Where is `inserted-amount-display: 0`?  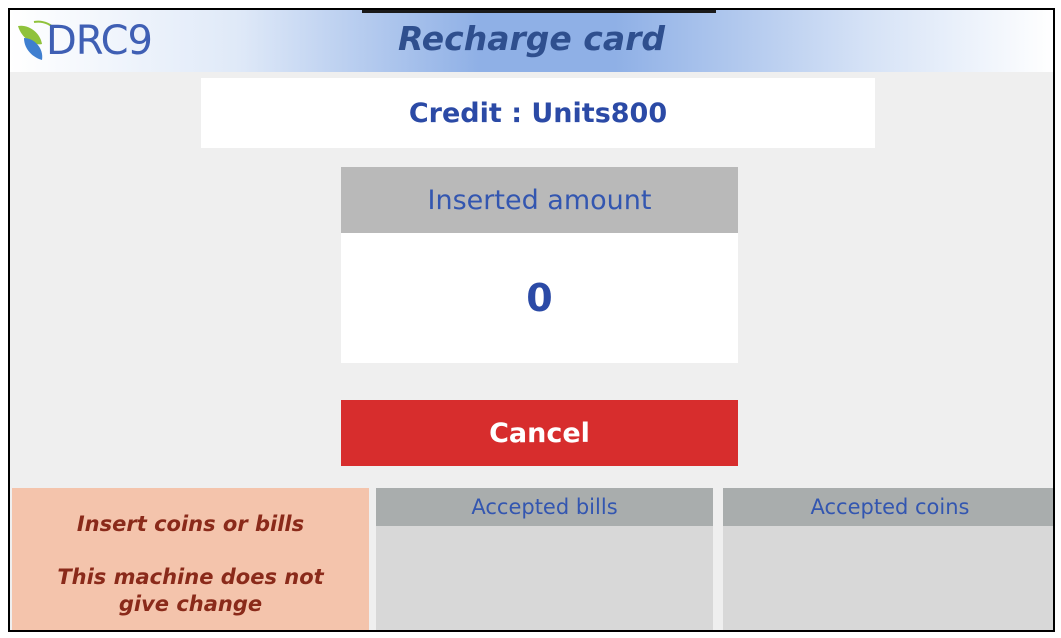
inserted-amount-display: 0 is located at coordinates (539, 298).